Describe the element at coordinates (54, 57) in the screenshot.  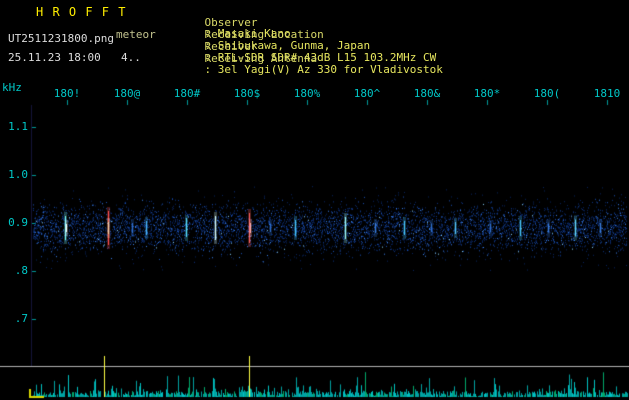
I see `datetime-label: 25.11.23 18:00` at that location.